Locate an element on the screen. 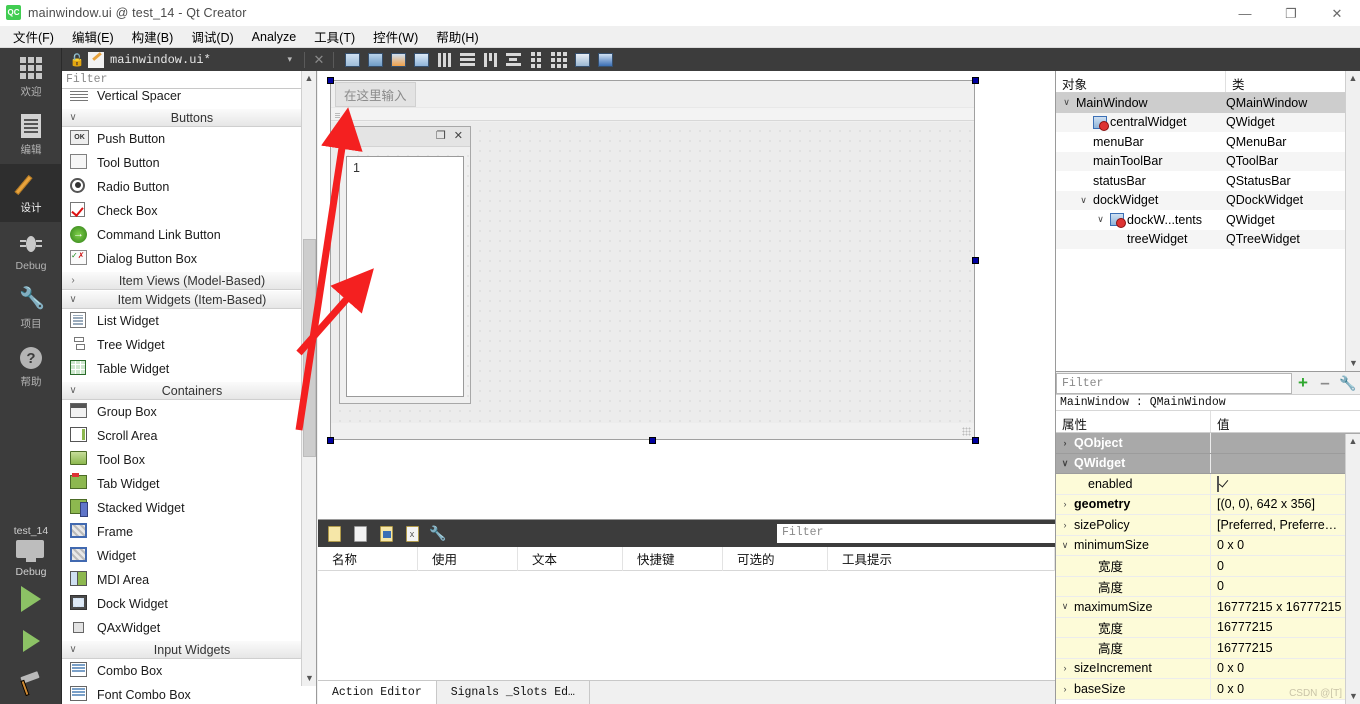 This screenshot has height=704, width=1360. property-row-qobject: › QObject is located at coordinates (1208, 443).